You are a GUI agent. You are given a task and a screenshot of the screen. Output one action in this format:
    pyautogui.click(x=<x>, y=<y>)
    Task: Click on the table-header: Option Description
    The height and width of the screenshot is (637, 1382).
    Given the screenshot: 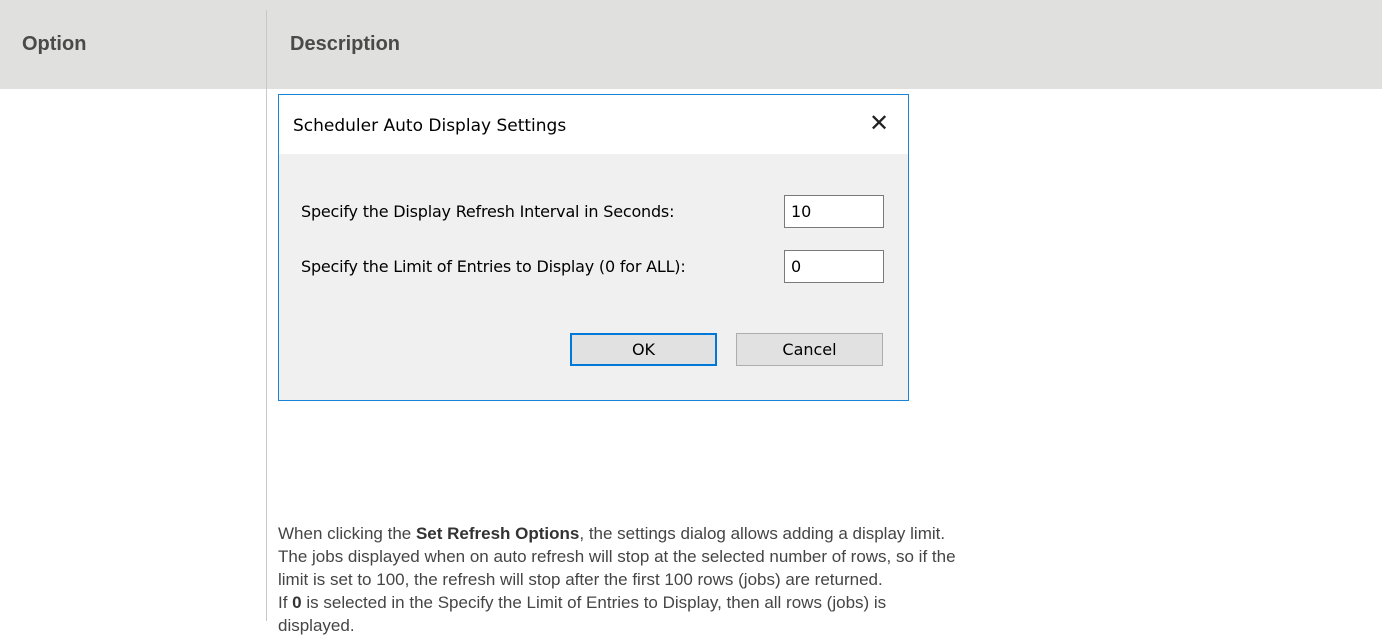 What is the action you would take?
    pyautogui.click(x=691, y=44)
    